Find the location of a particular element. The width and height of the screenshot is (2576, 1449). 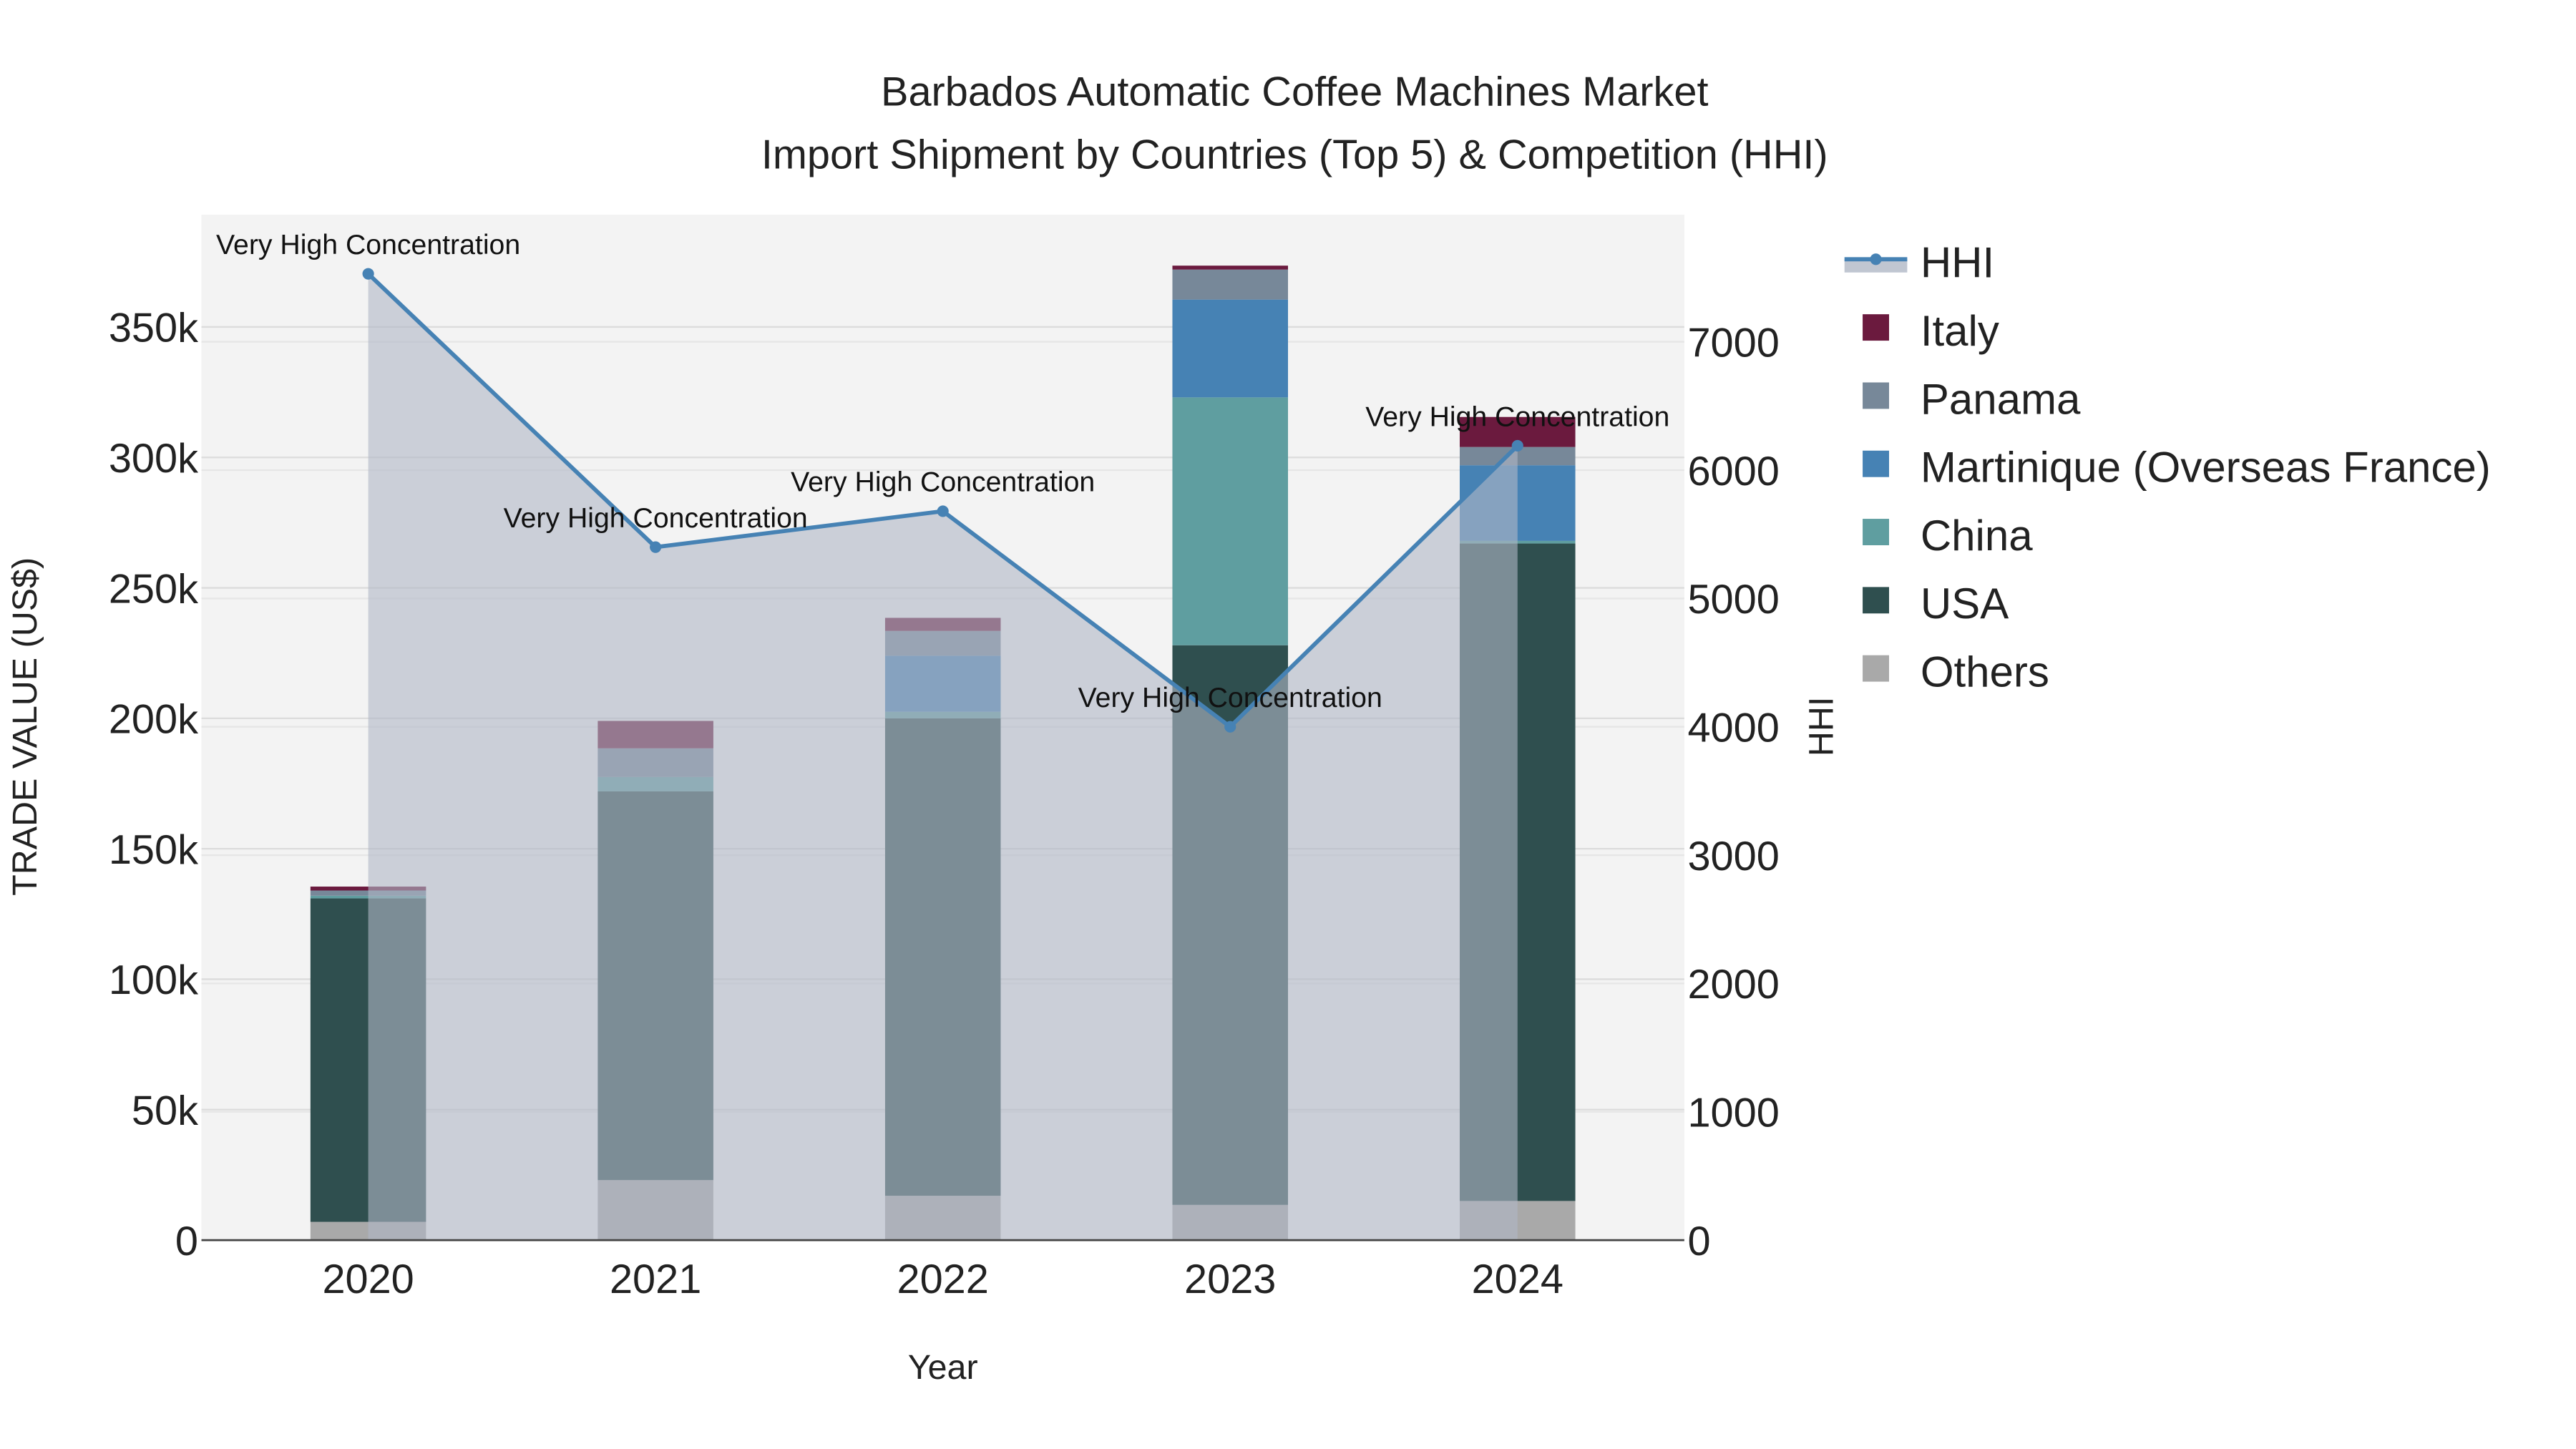

legend-label: HHI is located at coordinates (1957, 263).